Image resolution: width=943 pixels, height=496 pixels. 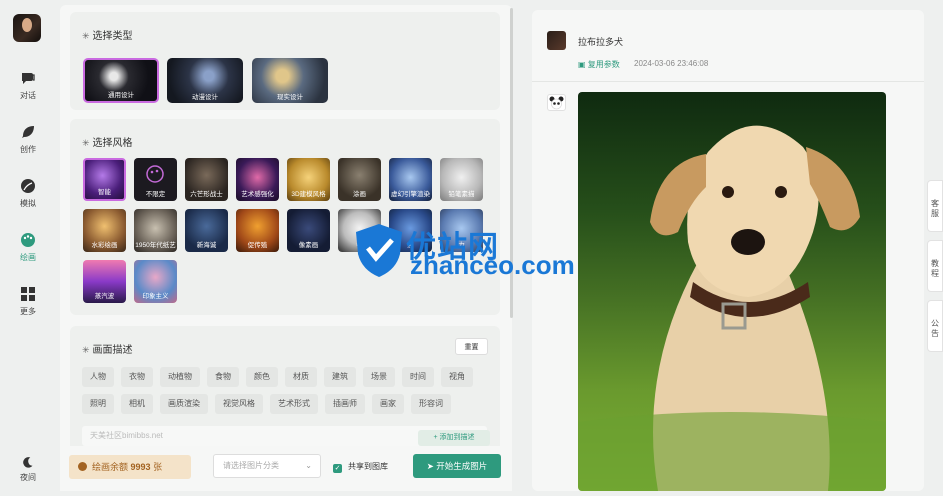 I want to click on description-tag: 画质渲染, so click(x=184, y=404).